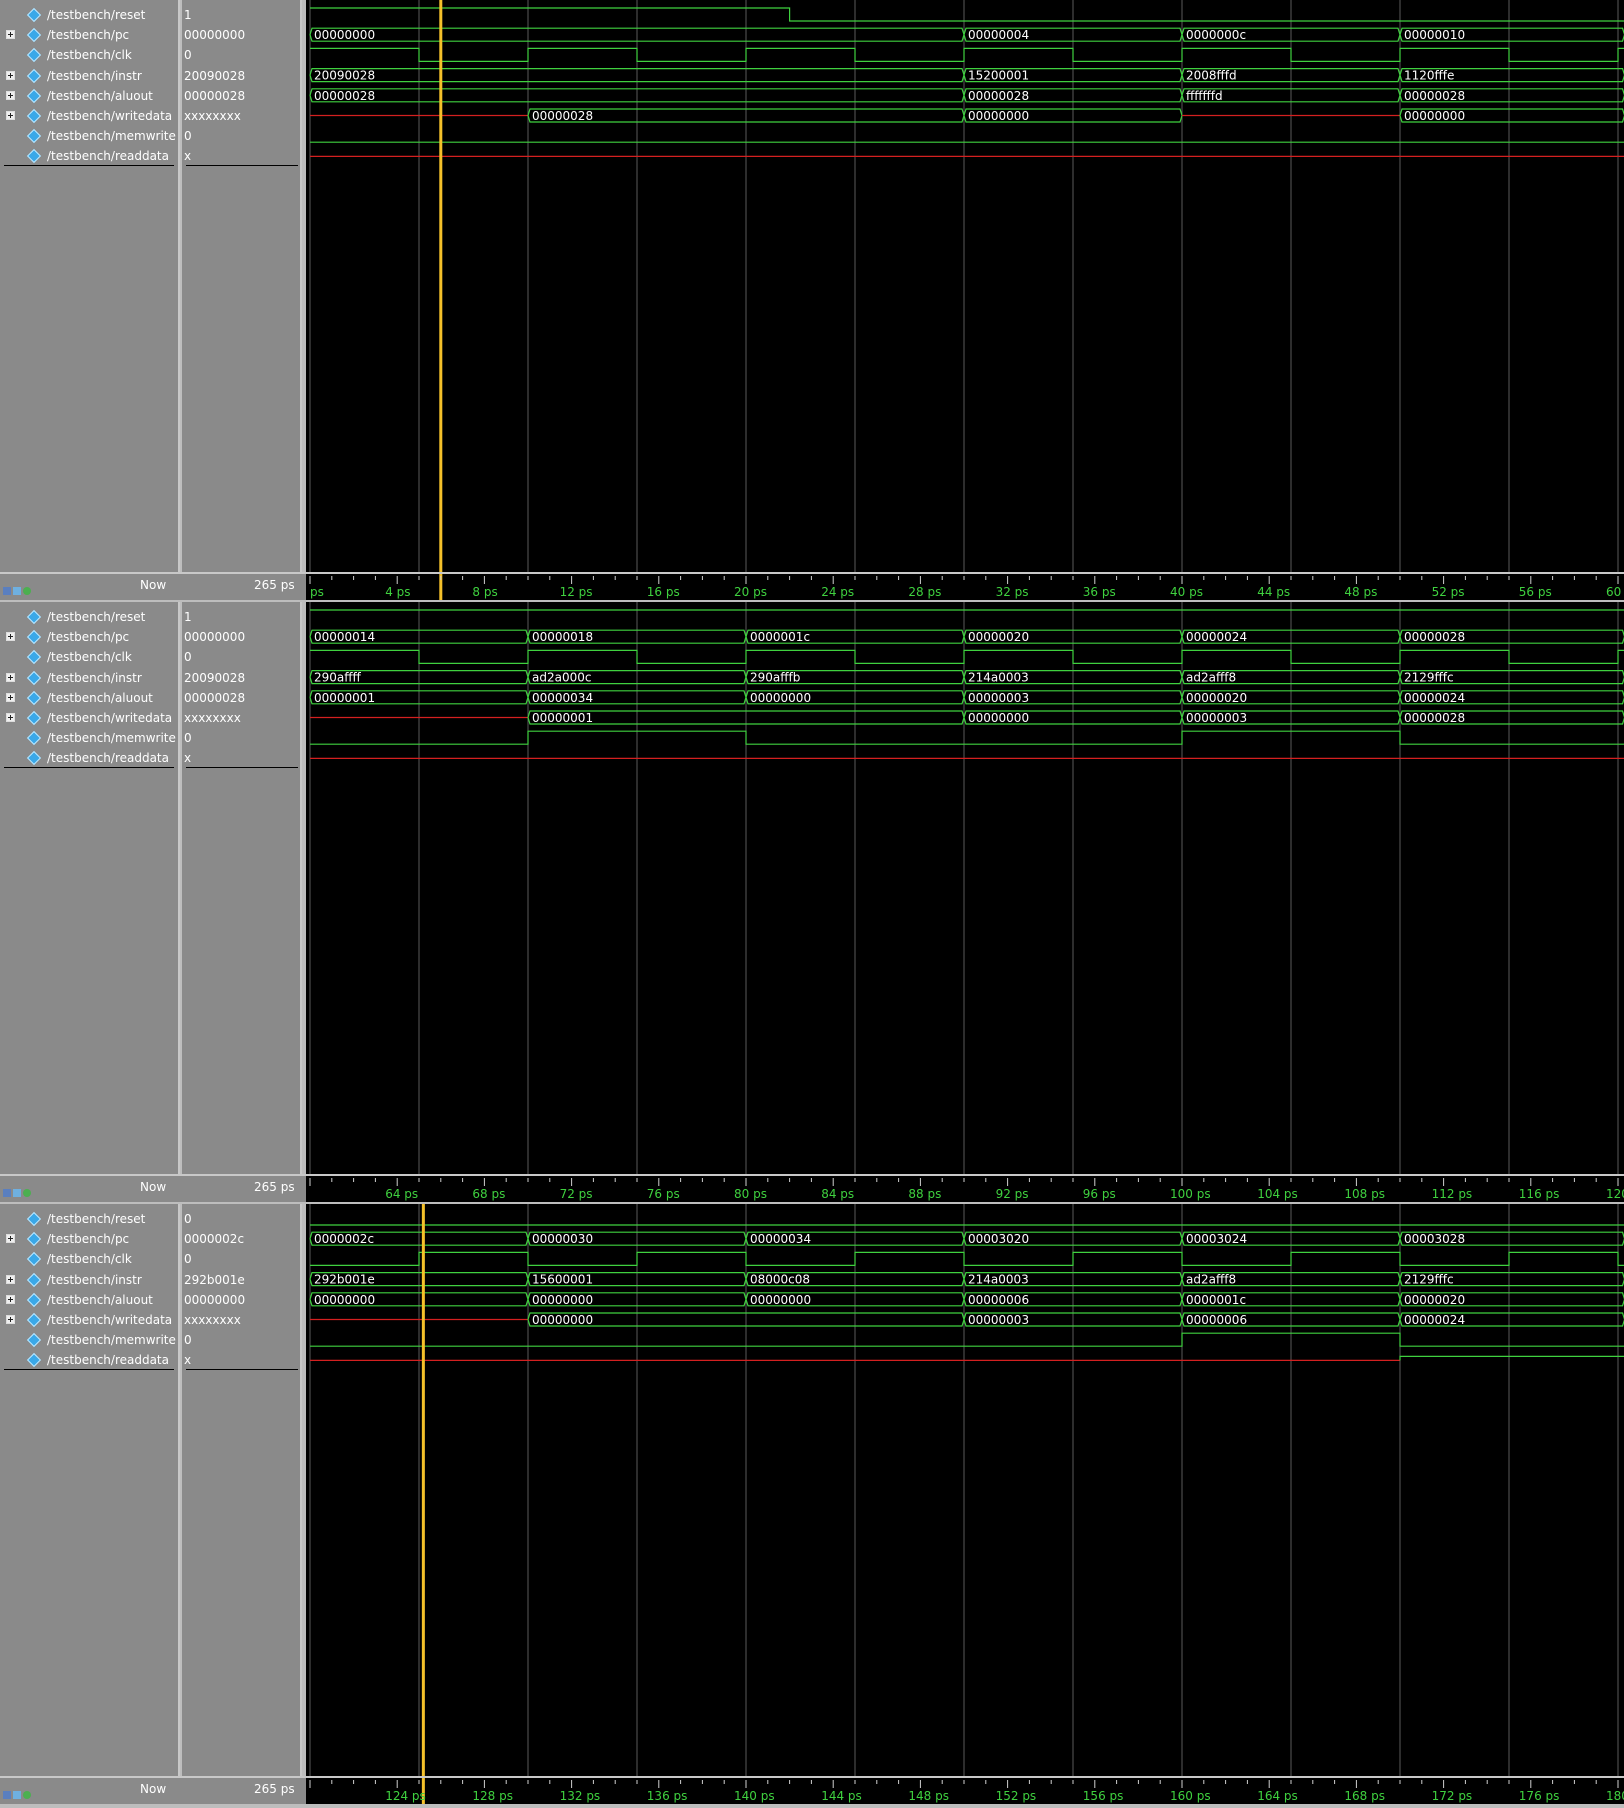  What do you see at coordinates (1429, 1280) in the screenshot?
I see `instr-bus-label: 2129fffc` at bounding box center [1429, 1280].